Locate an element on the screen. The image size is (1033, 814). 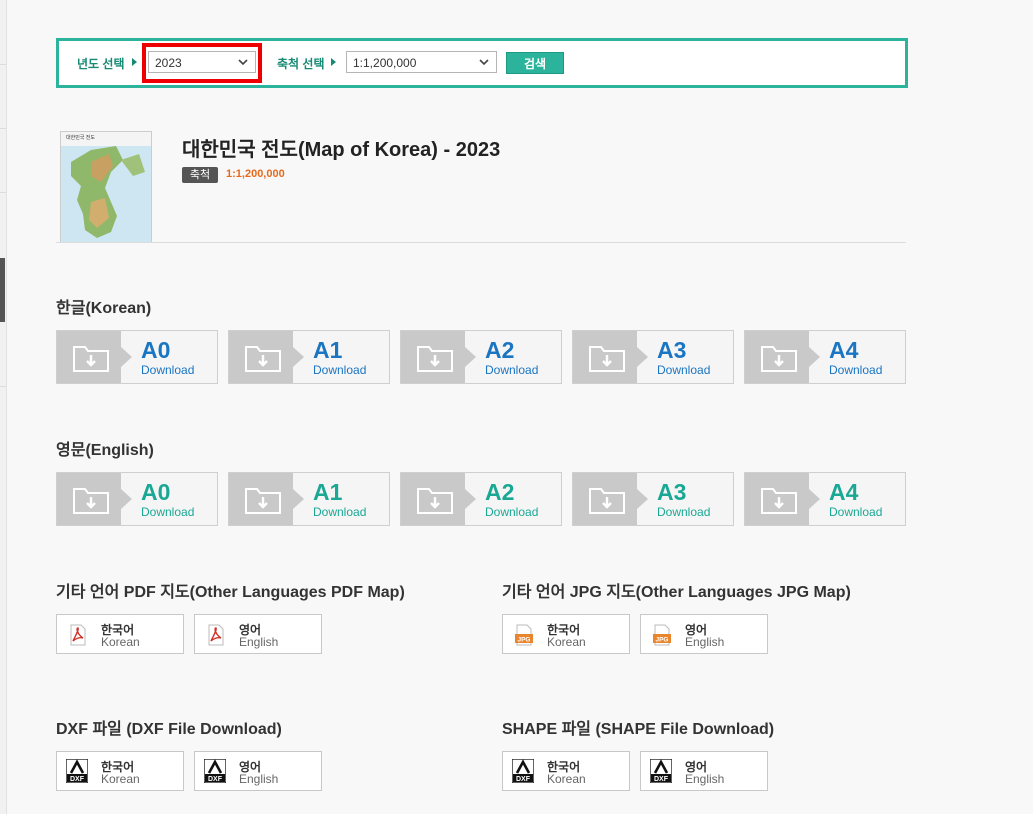
jpg-download-button-english: JPG 영어 English is located at coordinates (704, 634).